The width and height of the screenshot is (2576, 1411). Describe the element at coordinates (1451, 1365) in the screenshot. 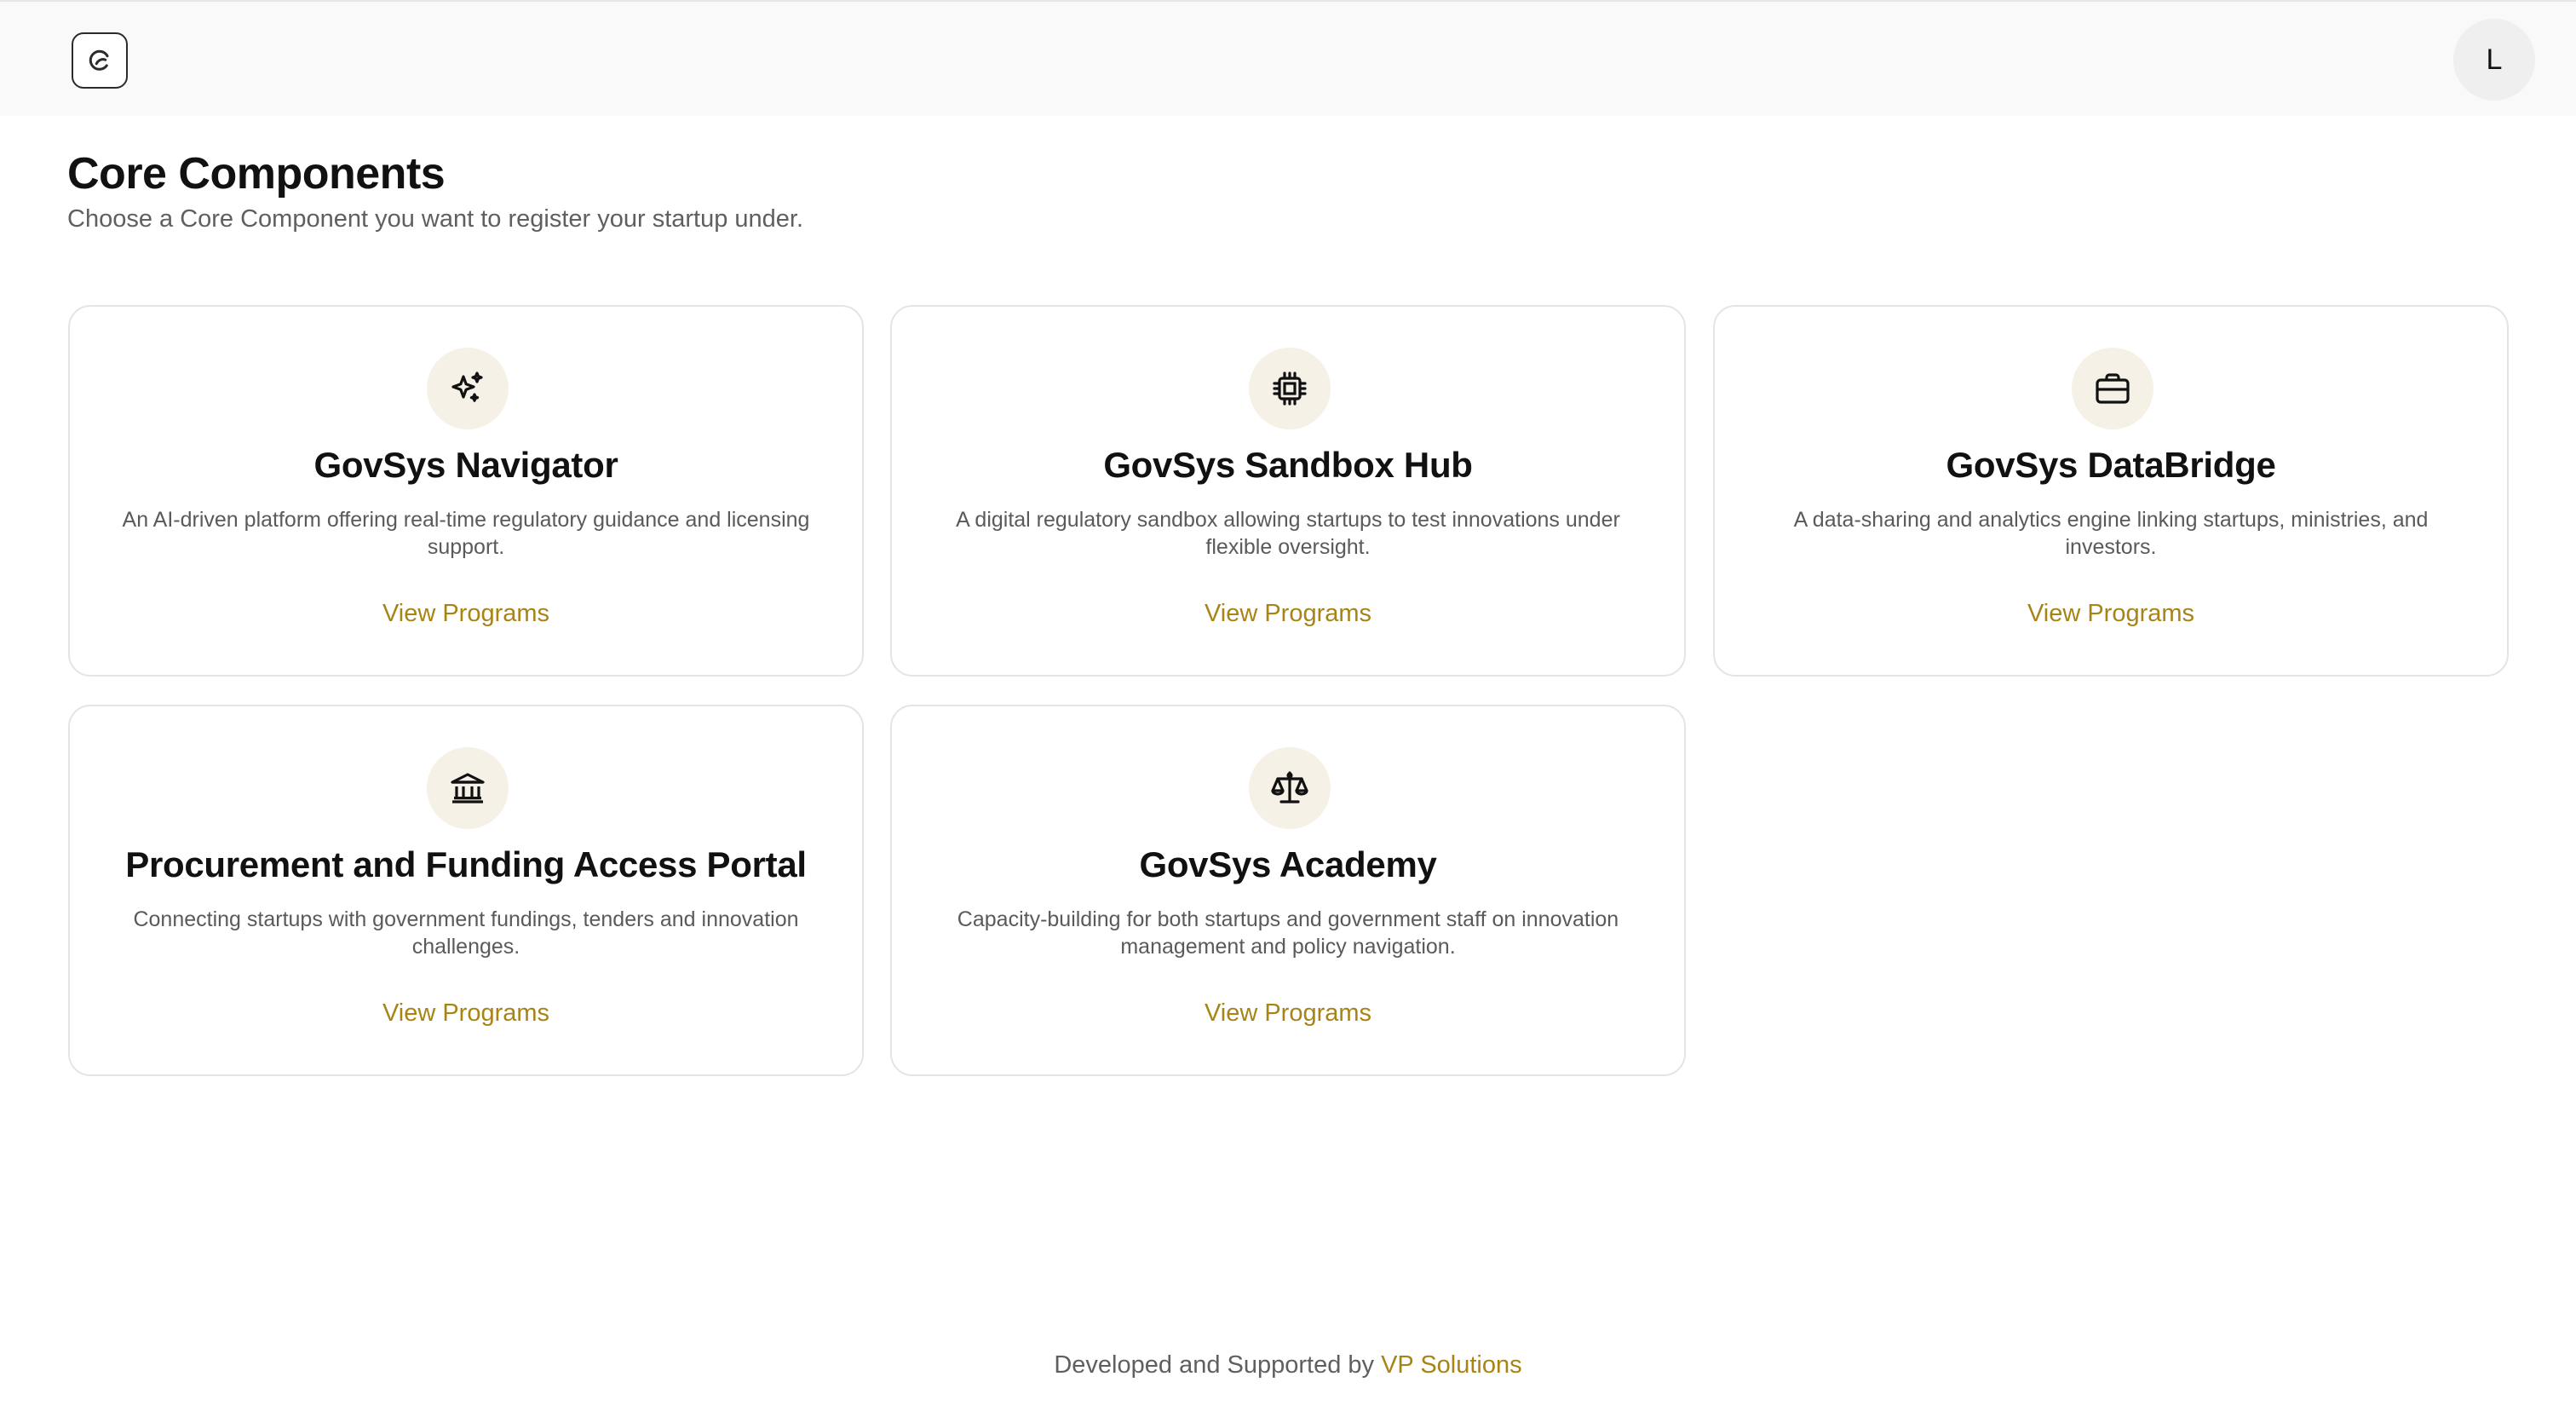

I see `footer-brand-link: VP Solutions` at that location.